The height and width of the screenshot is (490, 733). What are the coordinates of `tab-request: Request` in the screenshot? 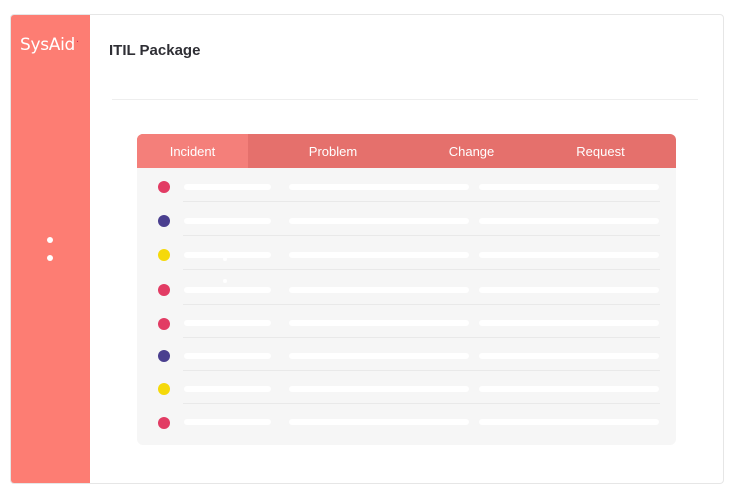 It's located at (600, 151).